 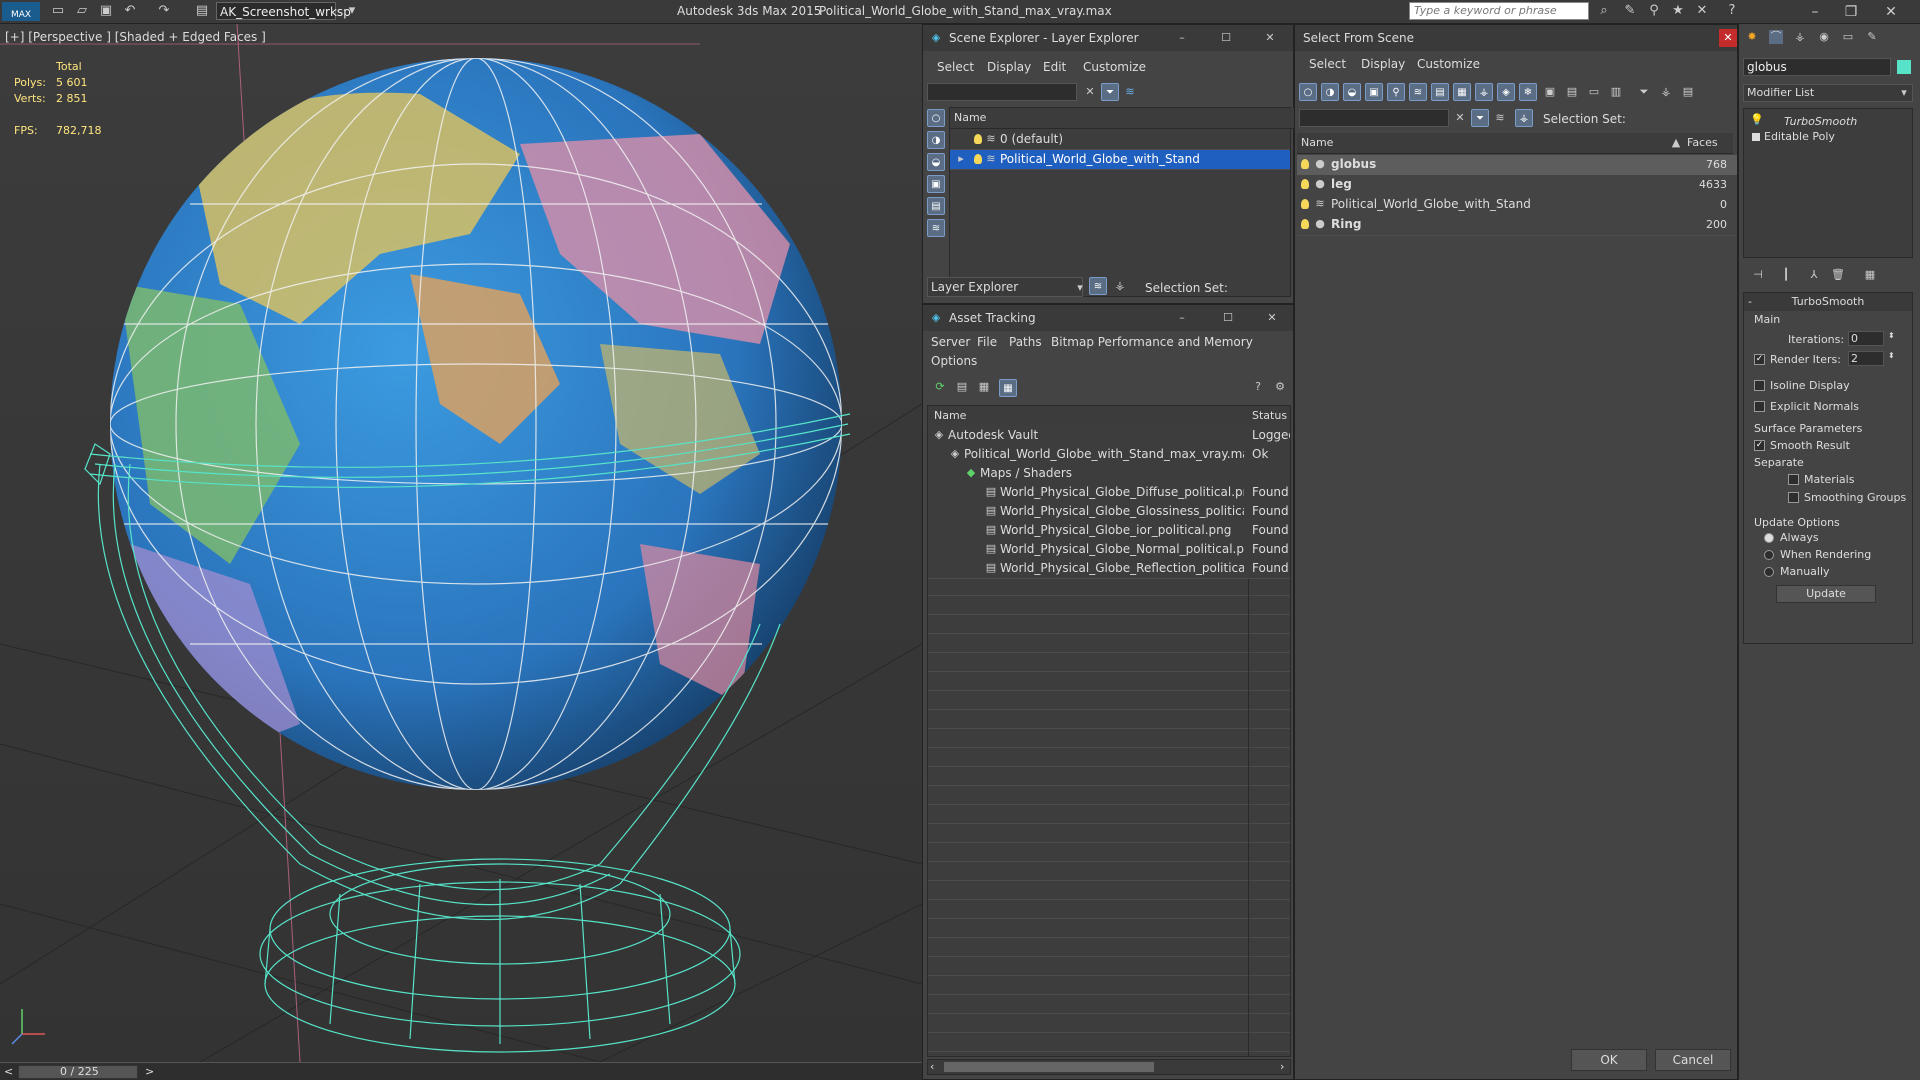 What do you see at coordinates (1891, 335) in the screenshot?
I see `spinner-arrows-icon: ⬍` at bounding box center [1891, 335].